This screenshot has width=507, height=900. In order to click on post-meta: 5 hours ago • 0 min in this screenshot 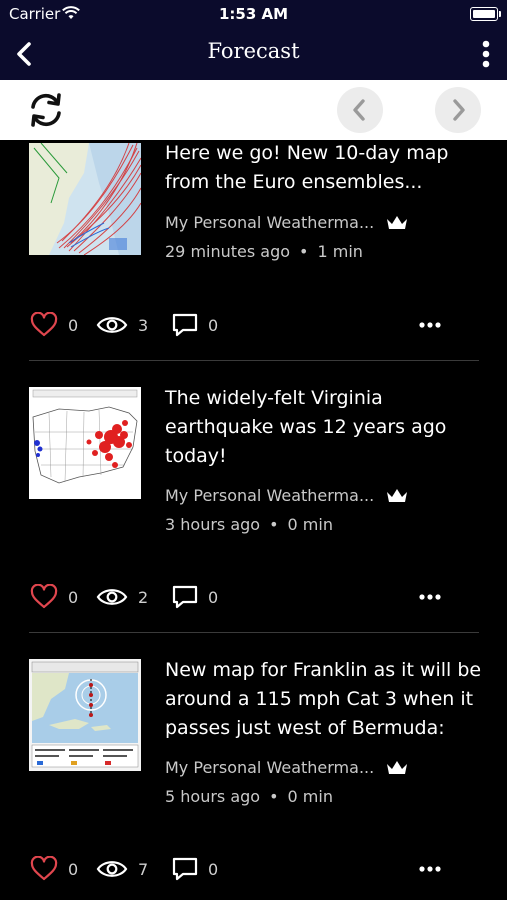, I will do `click(249, 796)`.